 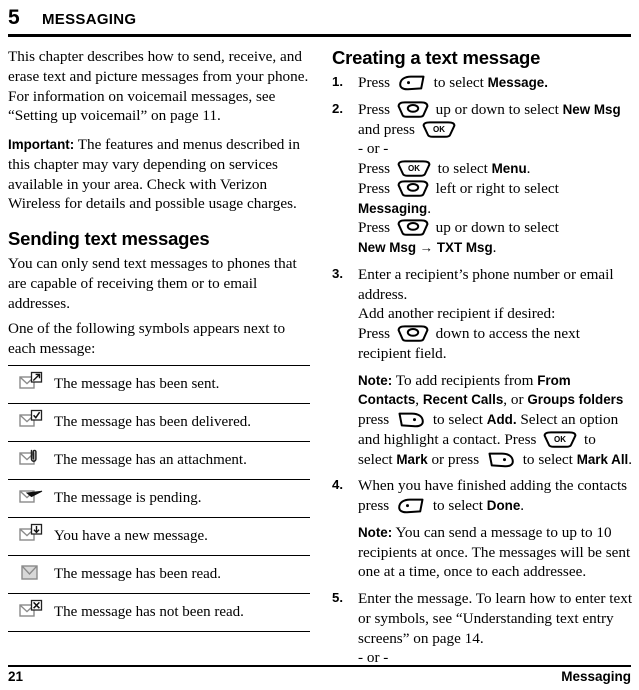 I want to click on symbol-description: The message has an attachment., so click(x=150, y=459).